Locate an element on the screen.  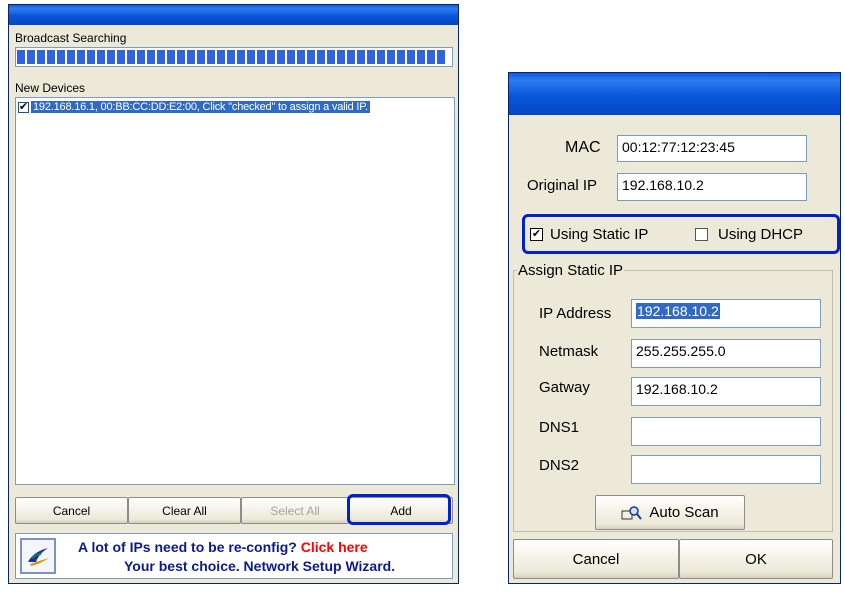
gateway-field: 192.168.10.2 is located at coordinates (726, 391).